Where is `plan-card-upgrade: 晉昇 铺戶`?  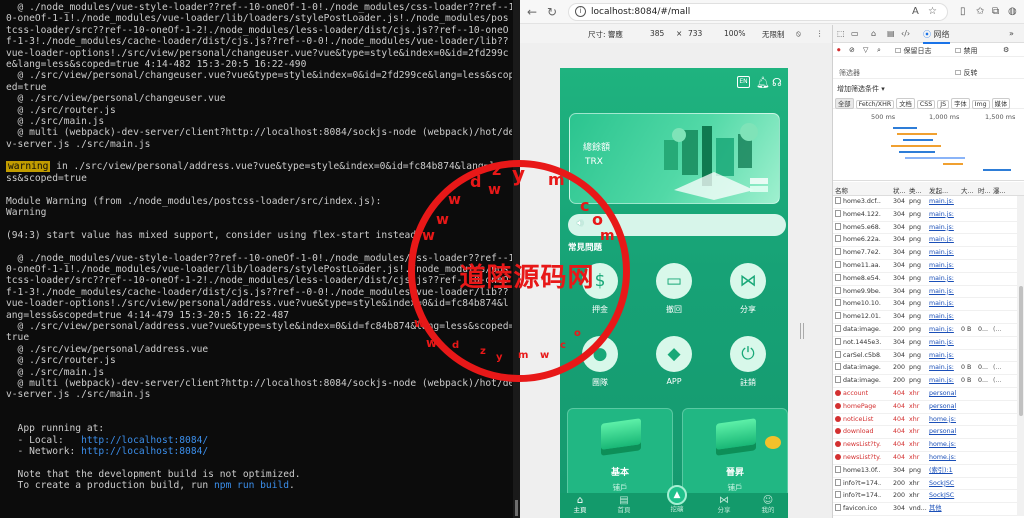
plan-card-upgrade: 晉昇 铺戶 is located at coordinates (735, 453).